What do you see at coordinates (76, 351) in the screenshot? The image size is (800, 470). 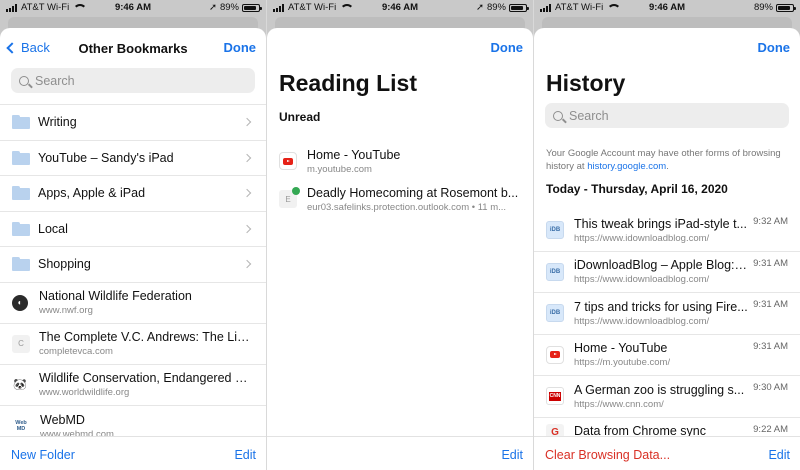 I see `bookmark-url: completevca.com` at bounding box center [76, 351].